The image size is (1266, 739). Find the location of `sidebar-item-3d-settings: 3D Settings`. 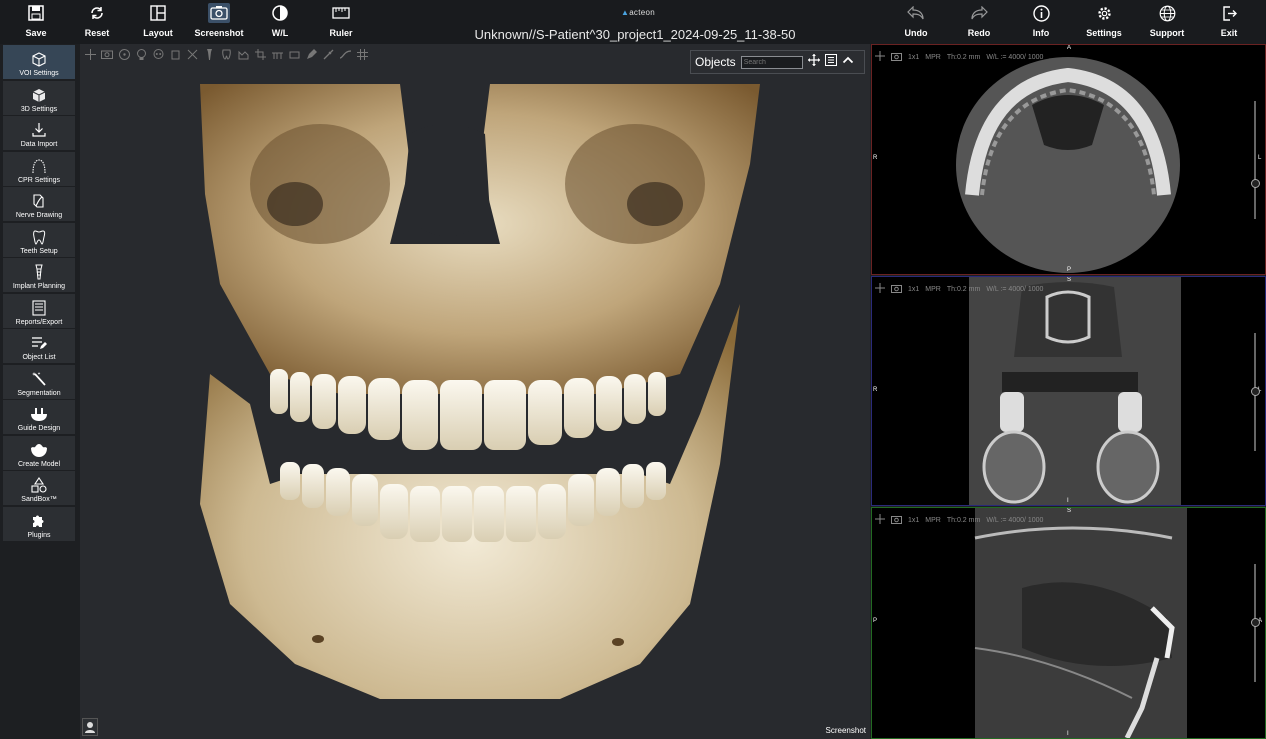

sidebar-item-3d-settings: 3D Settings is located at coordinates (39, 98).